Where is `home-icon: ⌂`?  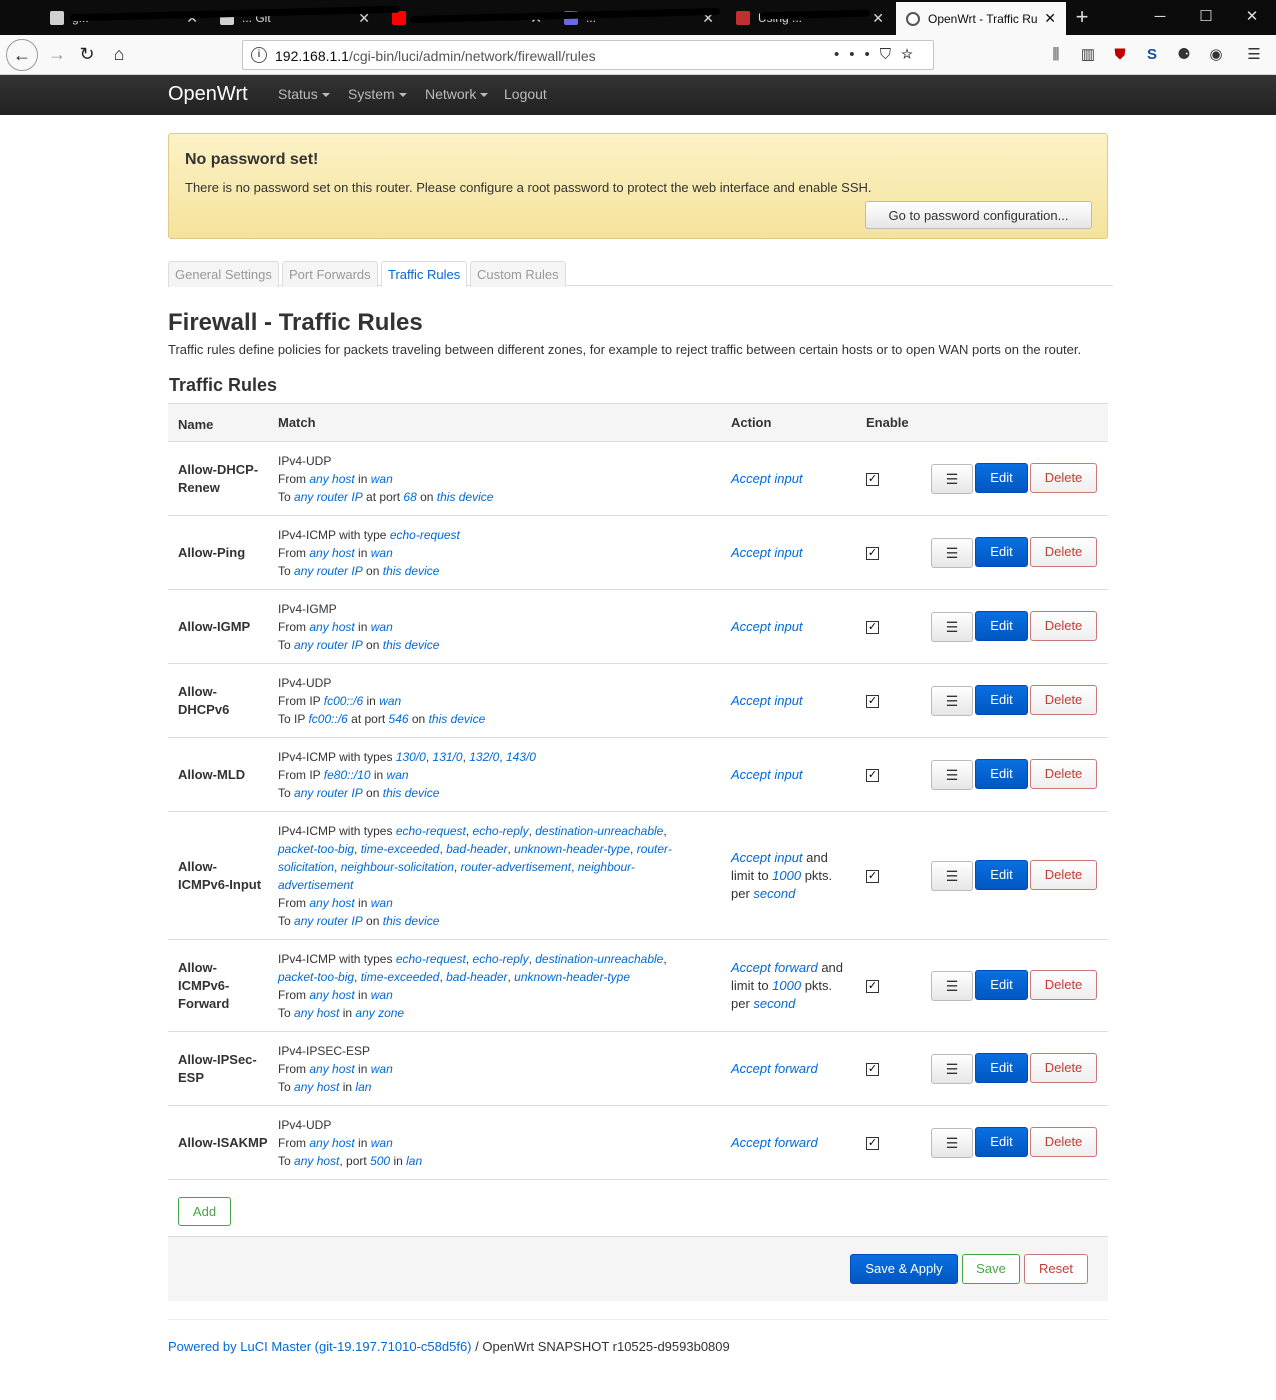 home-icon: ⌂ is located at coordinates (119, 55).